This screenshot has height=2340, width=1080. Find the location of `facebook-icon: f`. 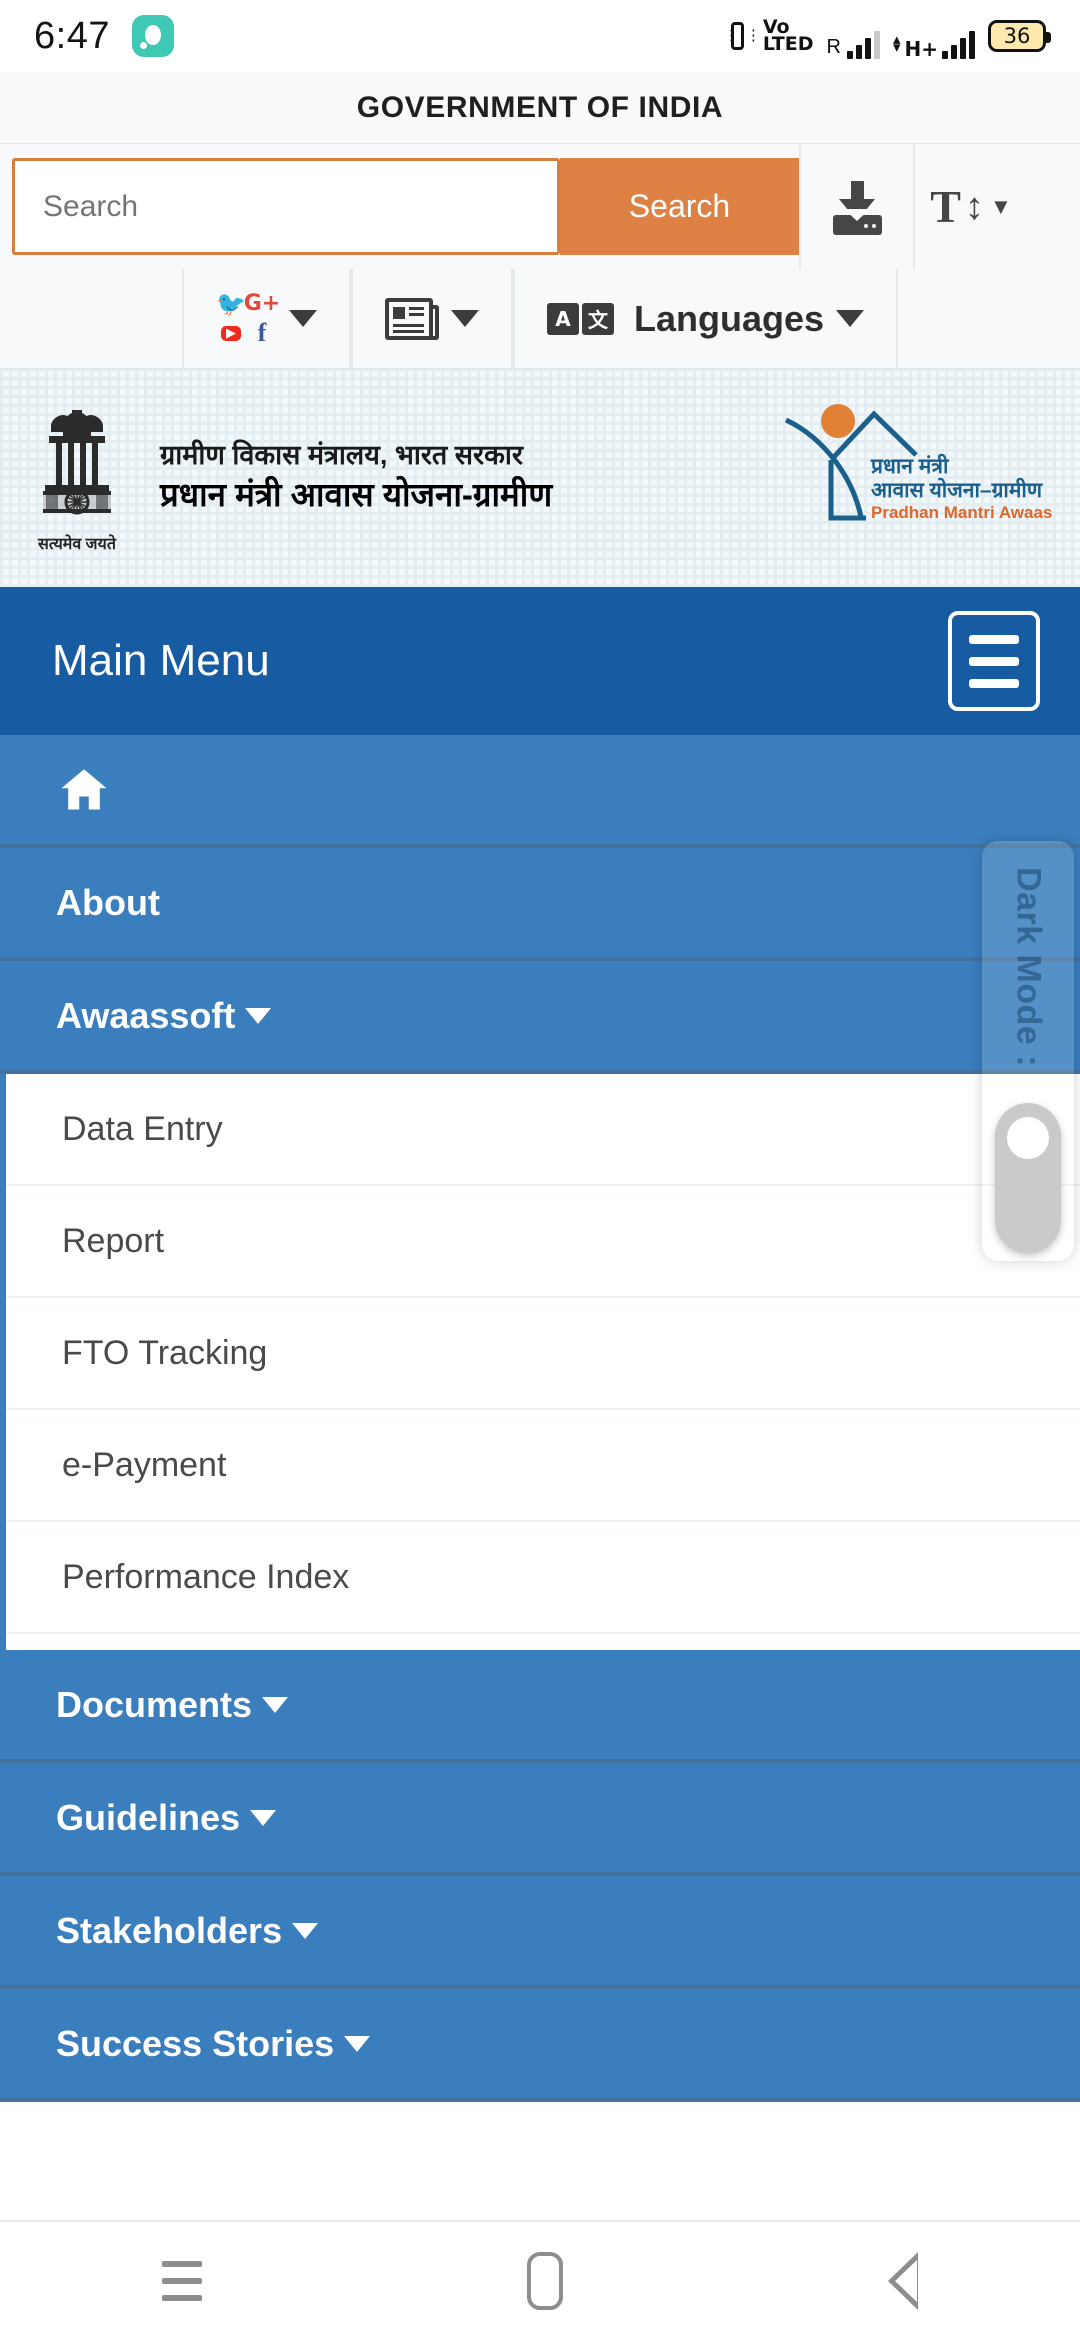

facebook-icon: f is located at coordinates (262, 332).